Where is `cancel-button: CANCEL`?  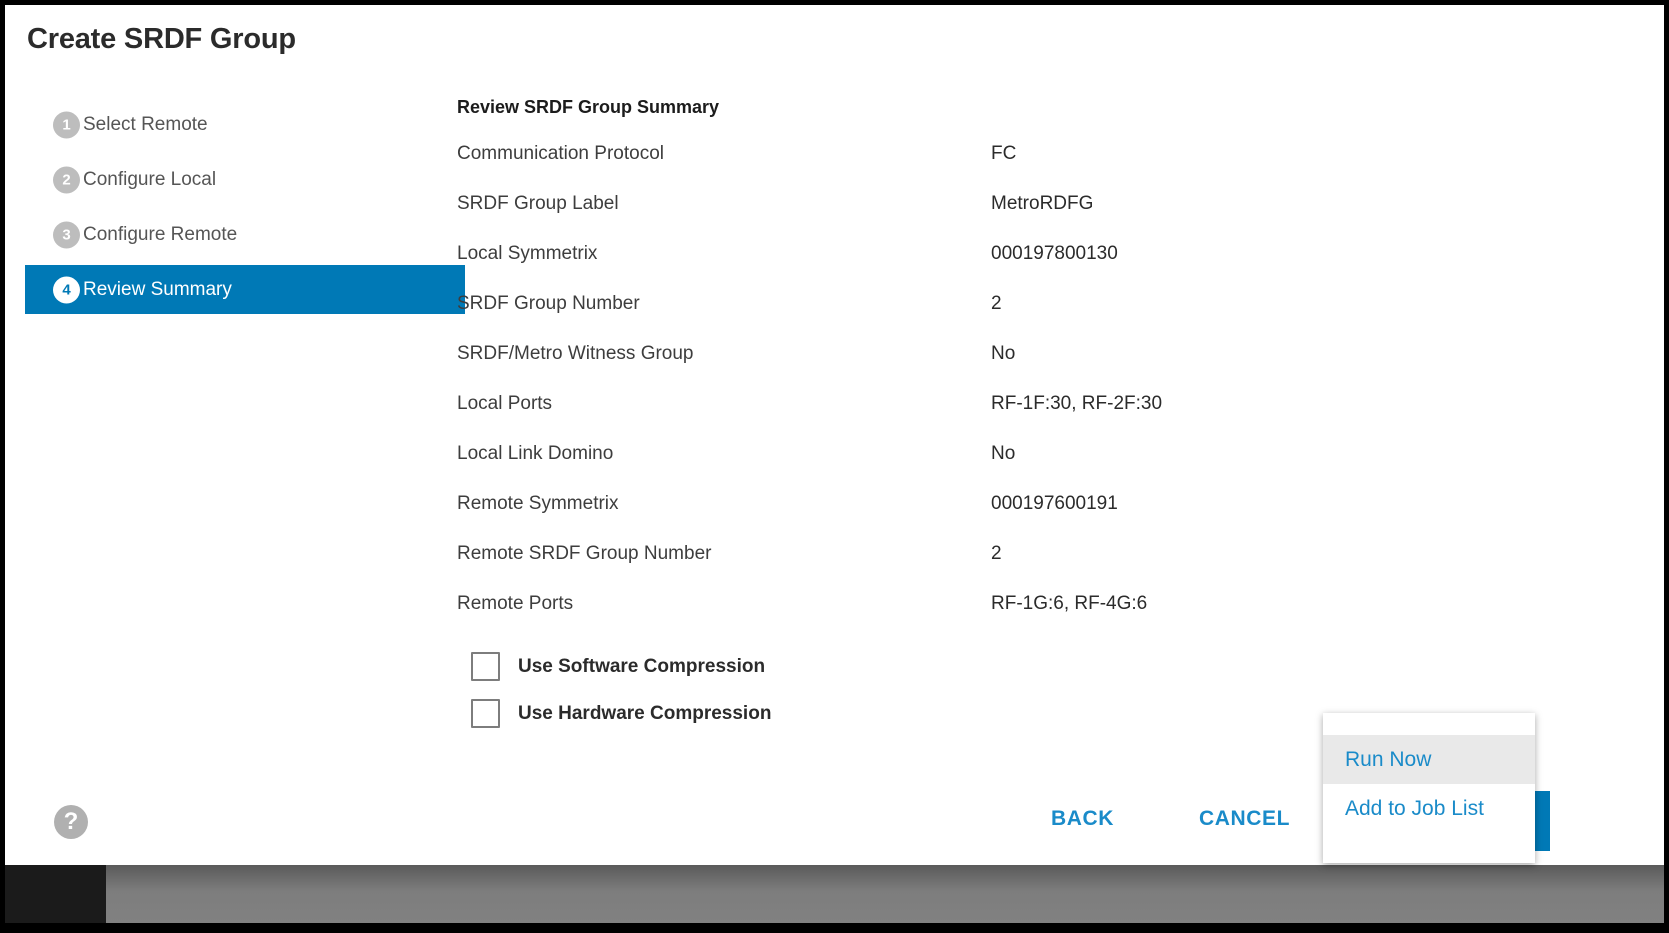 cancel-button: CANCEL is located at coordinates (1244, 819).